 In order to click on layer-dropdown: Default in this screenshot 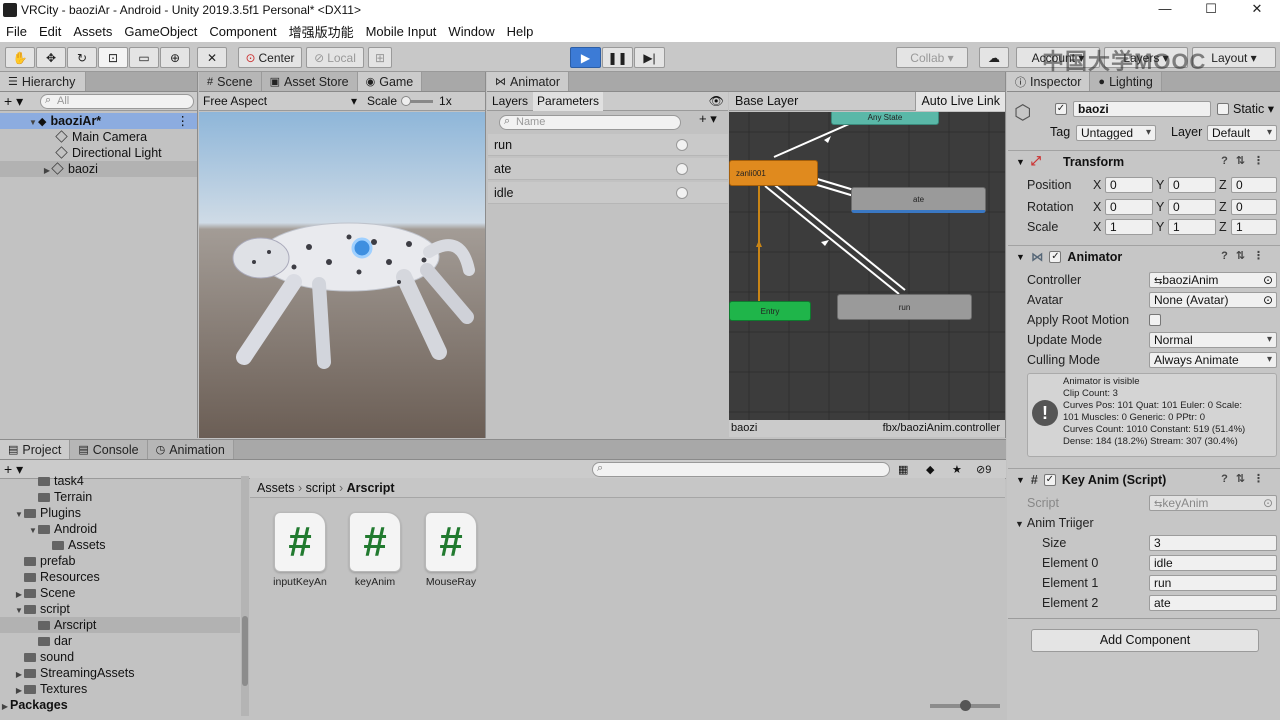, I will do `click(1242, 133)`.